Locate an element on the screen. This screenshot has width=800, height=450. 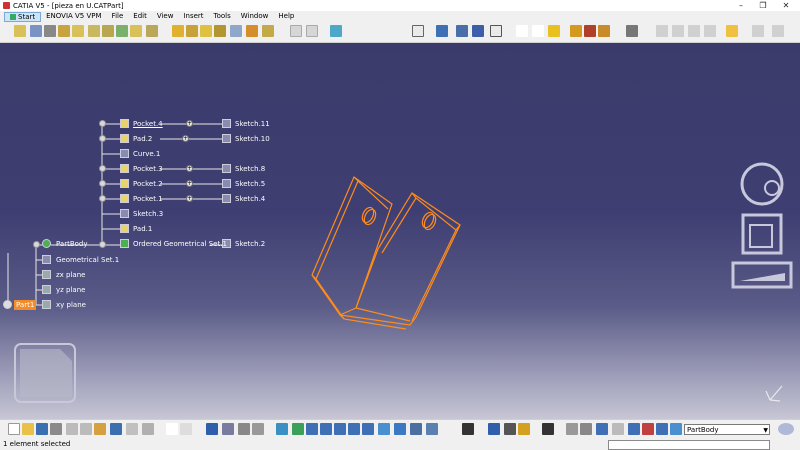
tree-item-curve-1: Curve.1 is located at coordinates (146, 154).